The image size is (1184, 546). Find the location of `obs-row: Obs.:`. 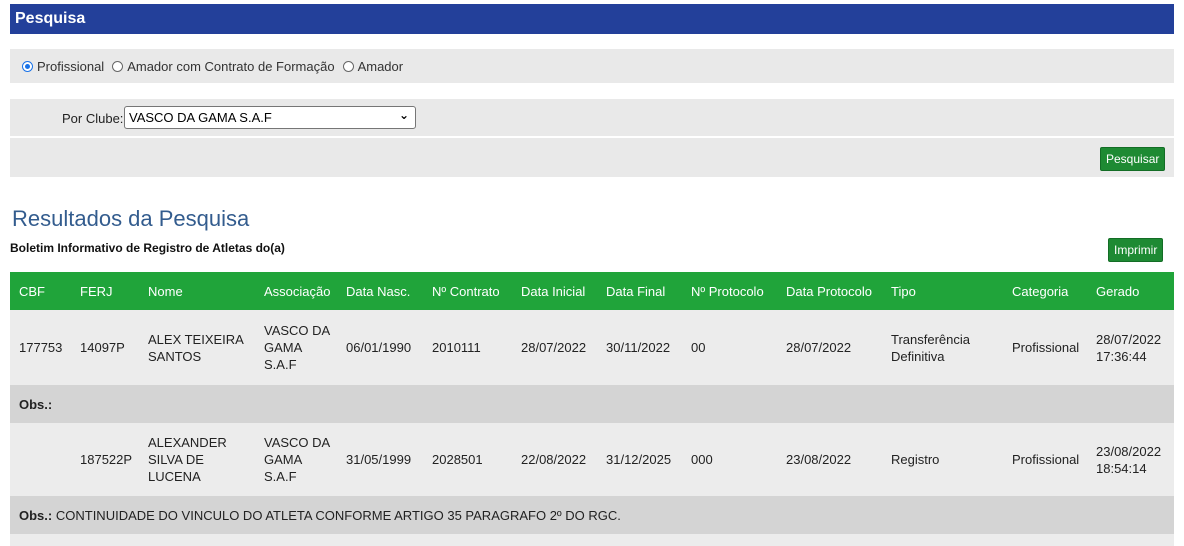

obs-row: Obs.: is located at coordinates (592, 404).